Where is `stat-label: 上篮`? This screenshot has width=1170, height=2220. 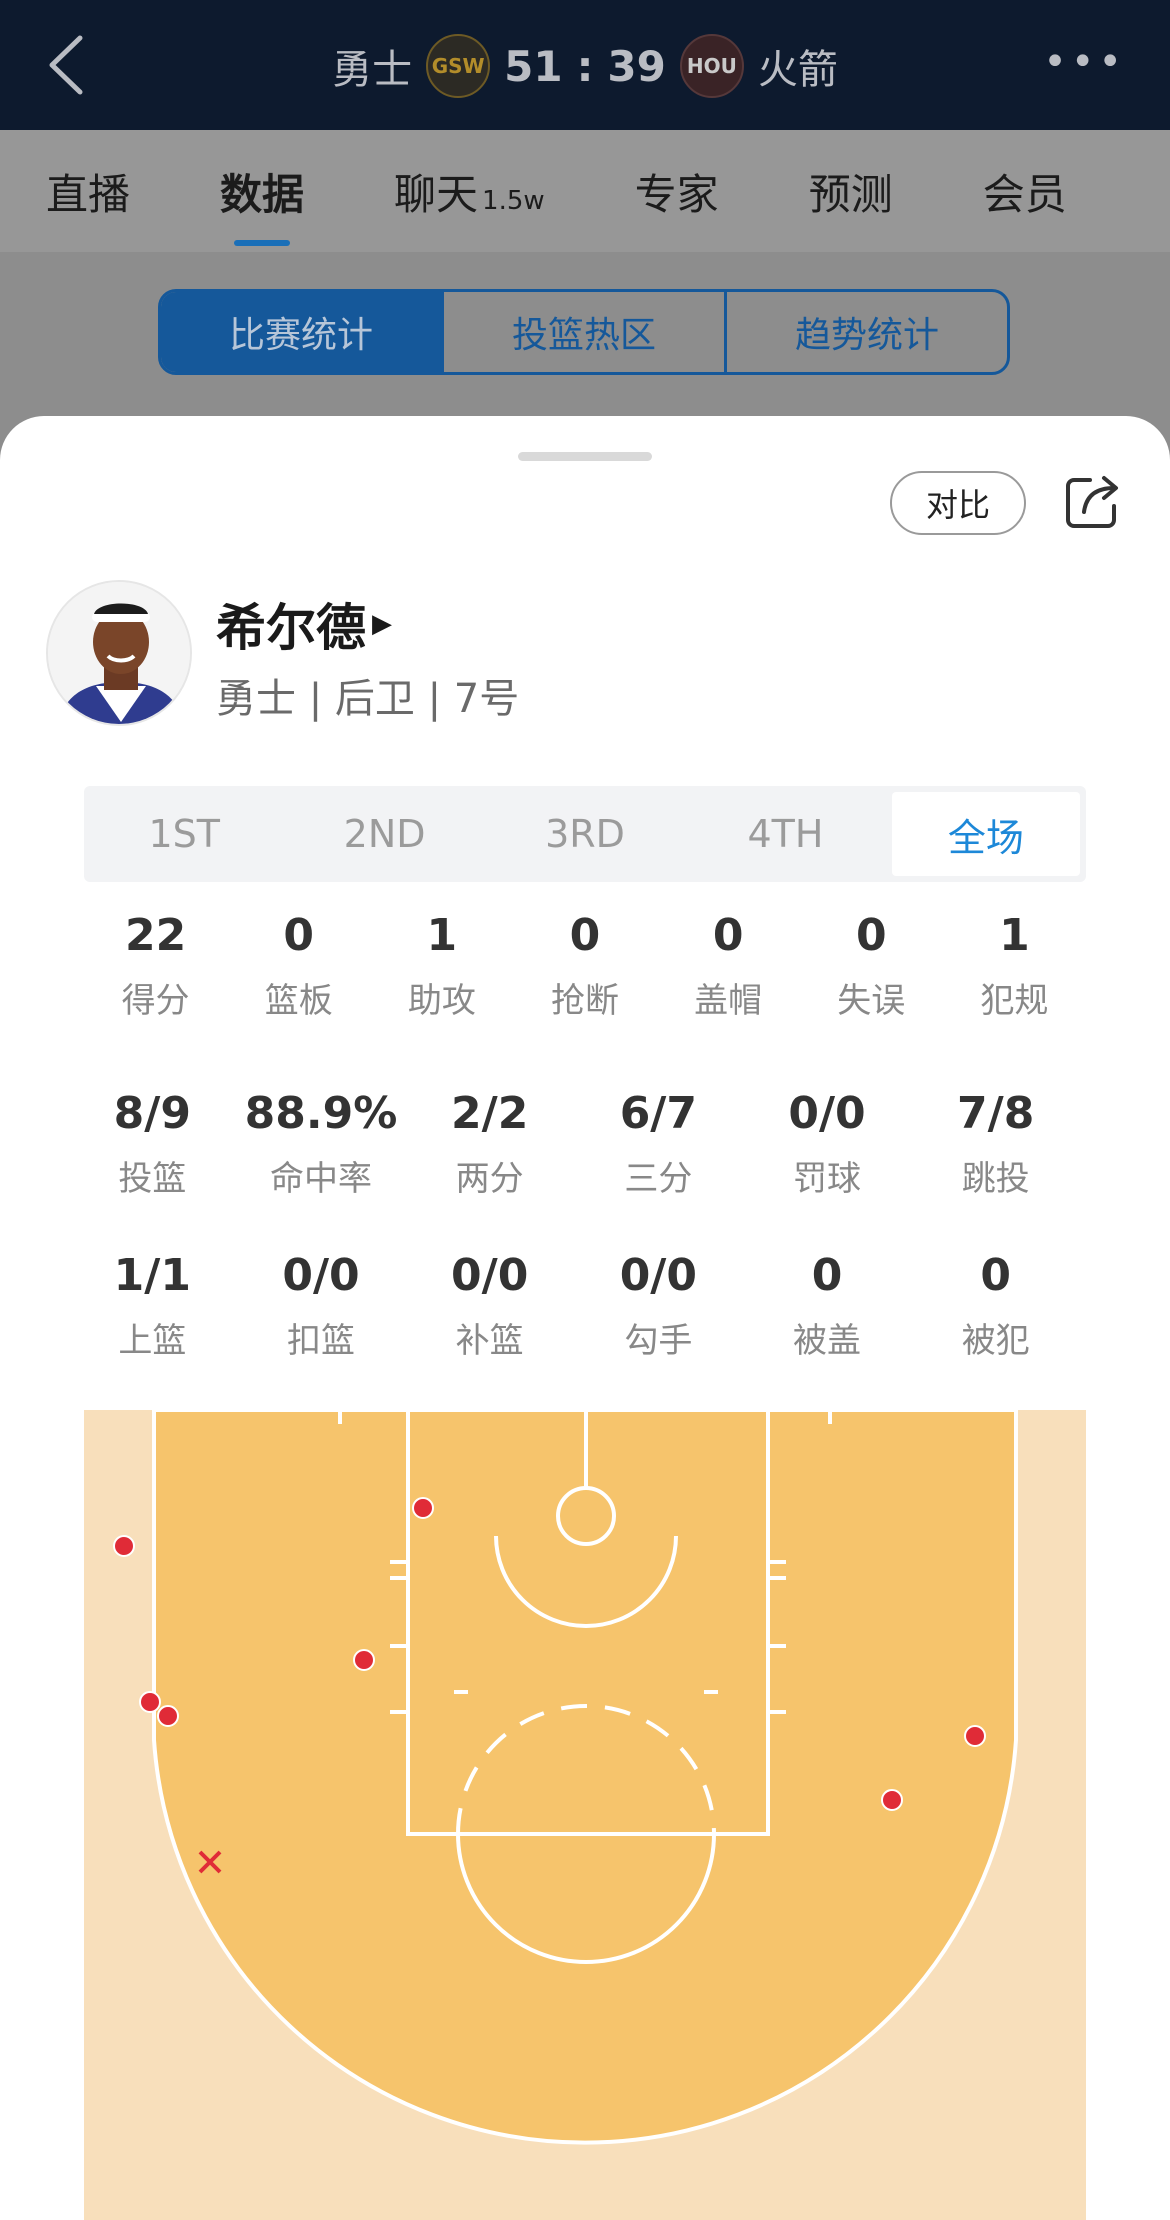 stat-label: 上篮 is located at coordinates (152, 1341).